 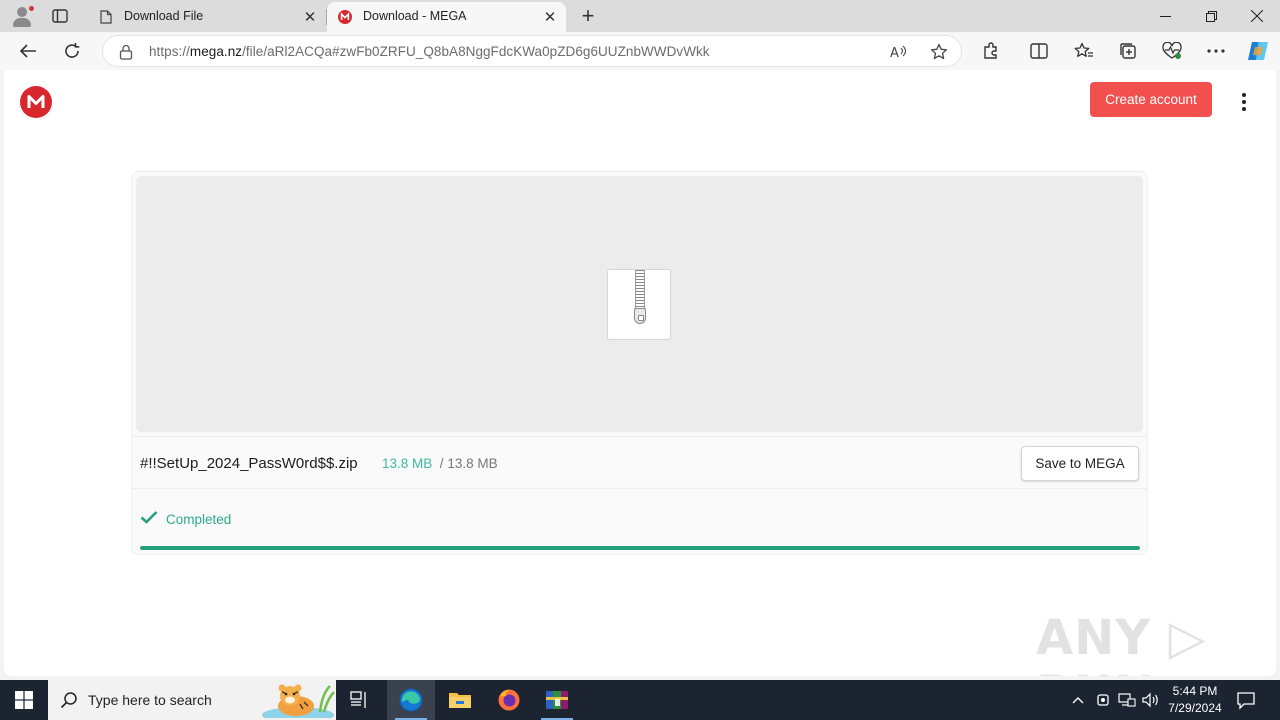 I want to click on file-size: 13.8 MB / 13.8 MB, so click(x=440, y=463).